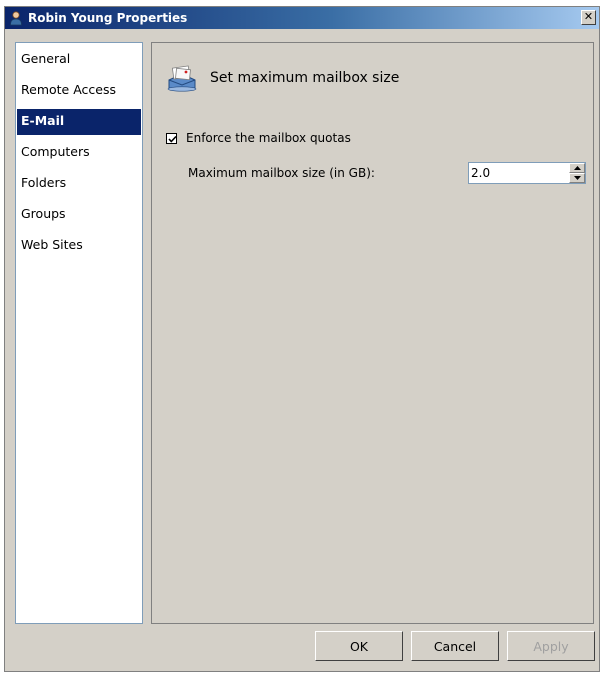  Describe the element at coordinates (387, 173) in the screenshot. I see `max-size-row: Maximum mailbox size (in GB):` at that location.